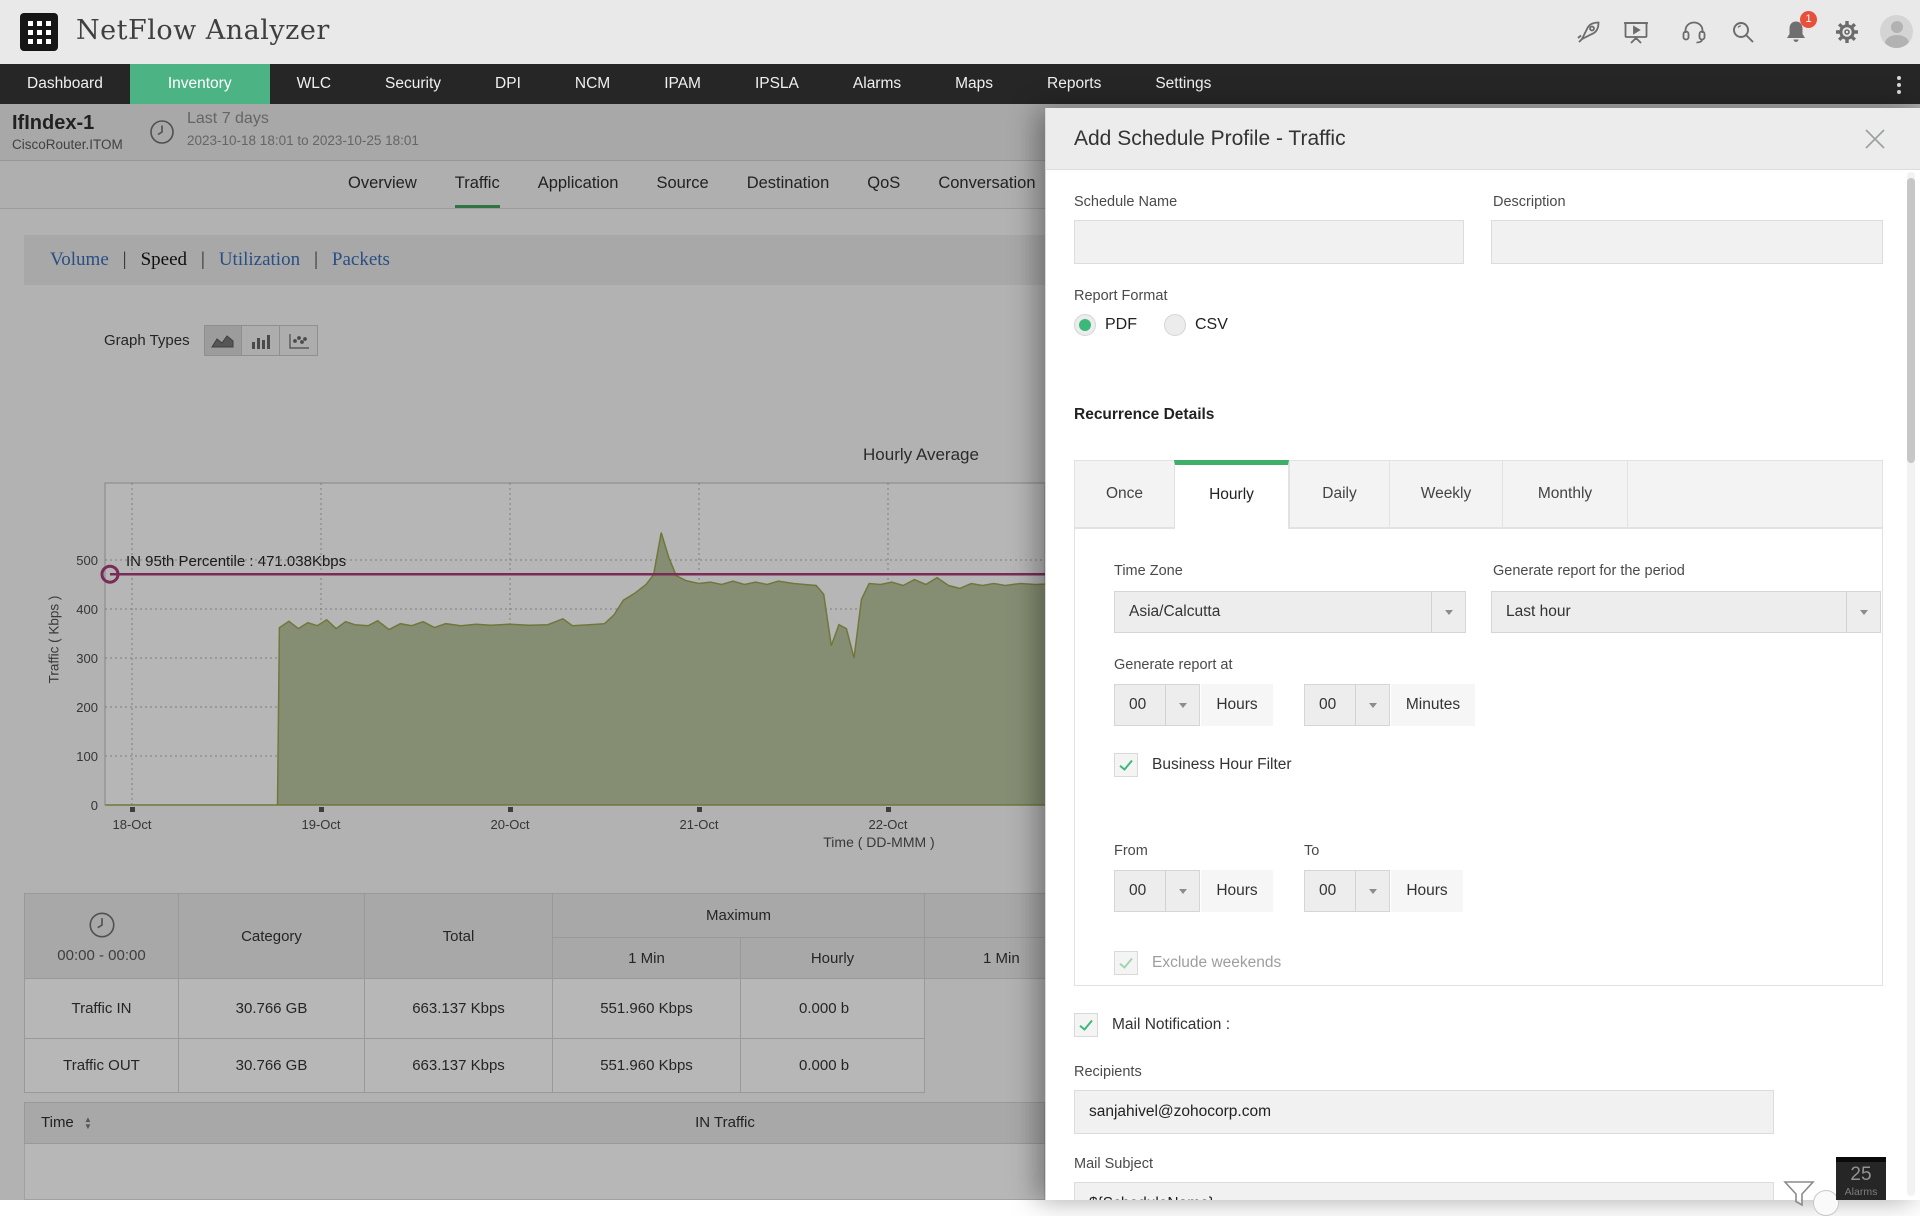  What do you see at coordinates (1538, 611) in the screenshot?
I see `period-value: Last hour` at bounding box center [1538, 611].